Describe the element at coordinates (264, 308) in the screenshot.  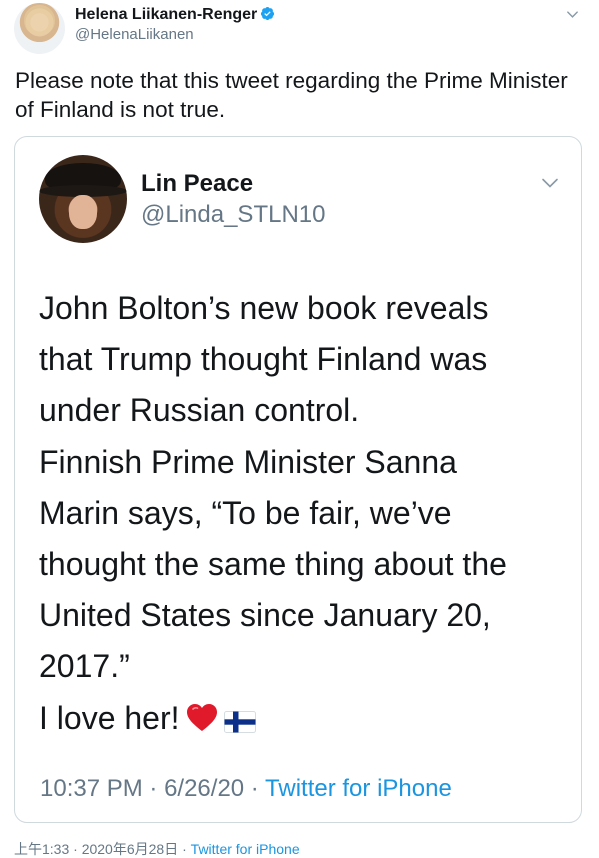
I see `text-line: John Bolton’s new book reveals` at that location.